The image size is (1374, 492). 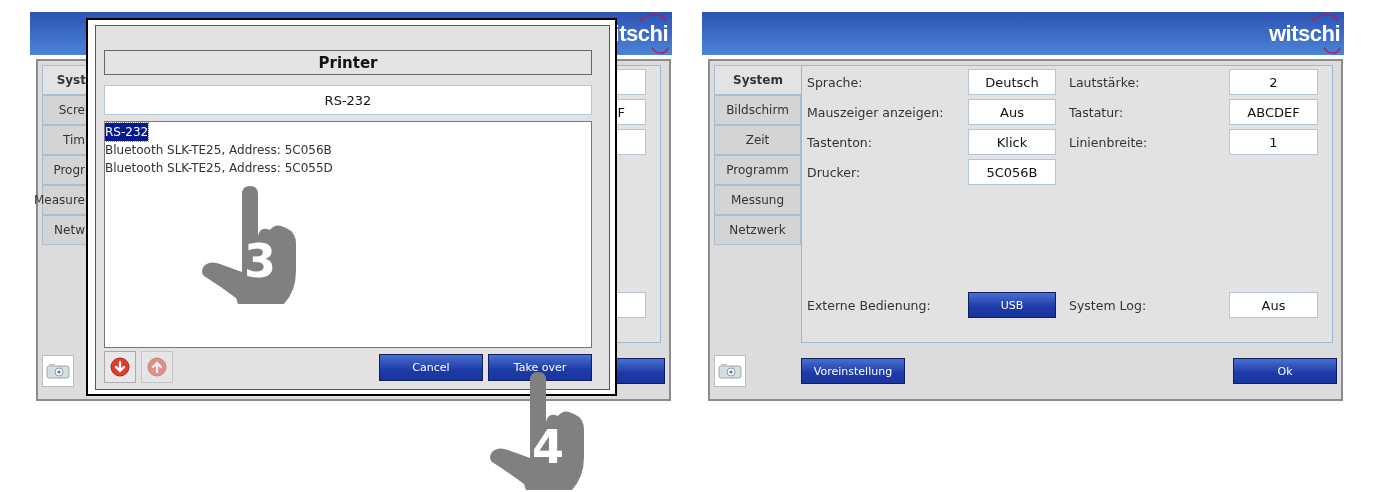 I want to click on step-number: 3, so click(x=260, y=261).